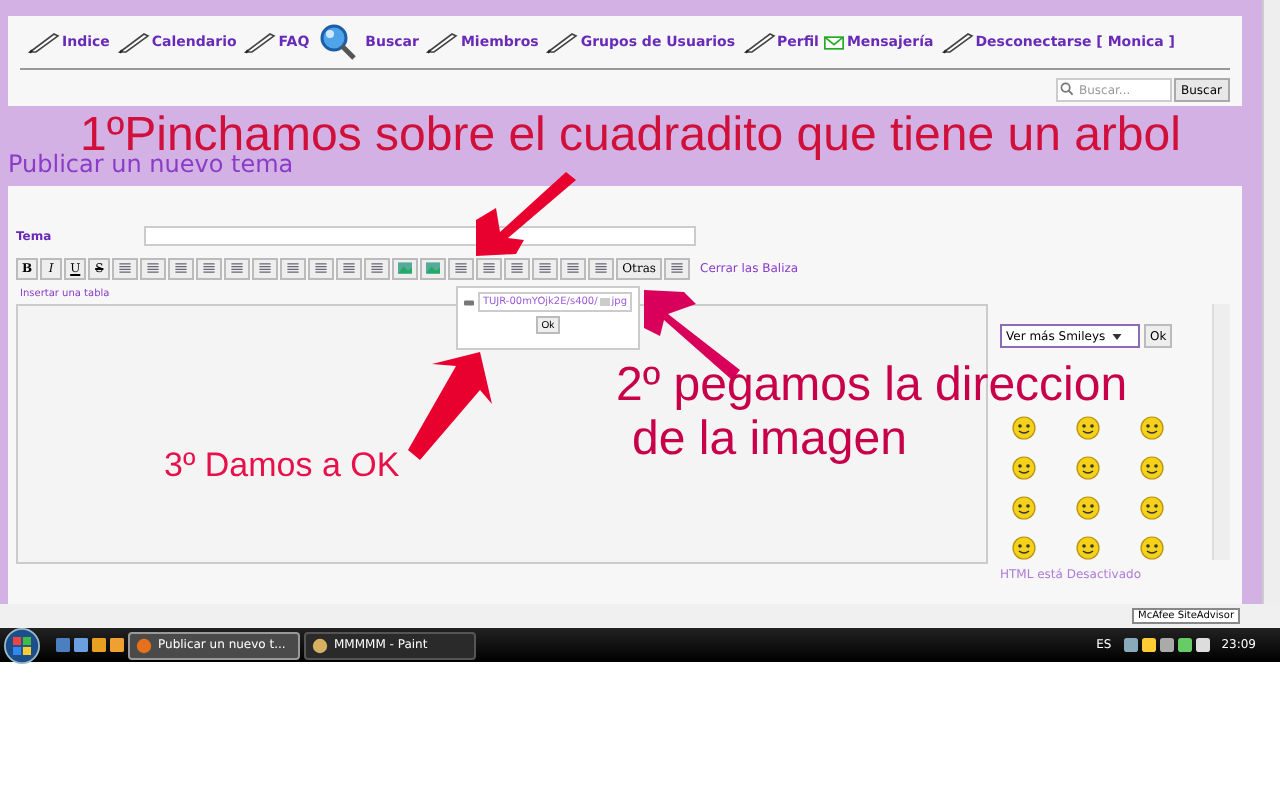 This screenshot has width=1280, height=800. I want to click on envelope-icon, so click(834, 42).